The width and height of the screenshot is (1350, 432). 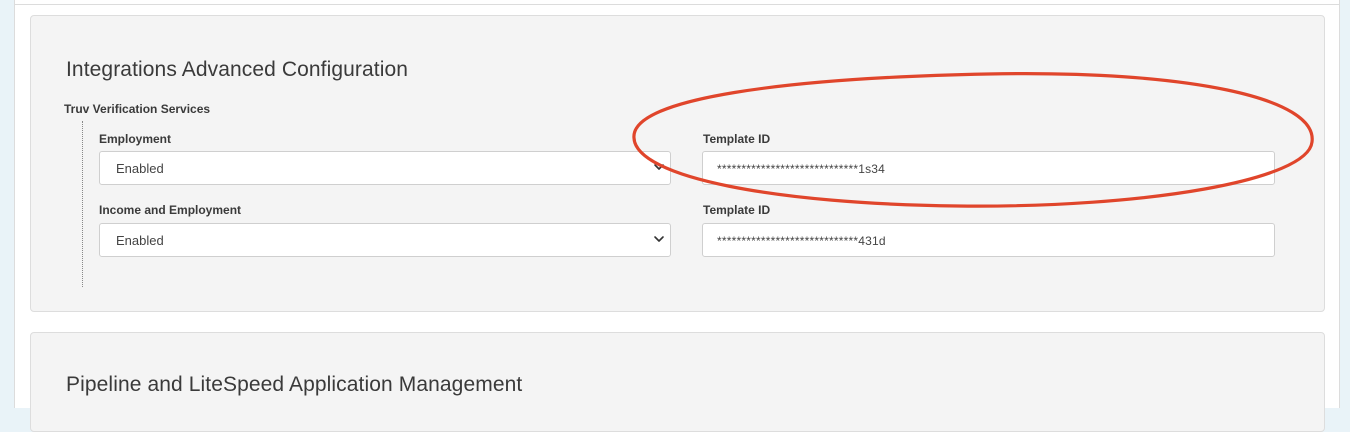 What do you see at coordinates (137, 109) in the screenshot?
I see `truv-verification-services-label: Truv Verification Services` at bounding box center [137, 109].